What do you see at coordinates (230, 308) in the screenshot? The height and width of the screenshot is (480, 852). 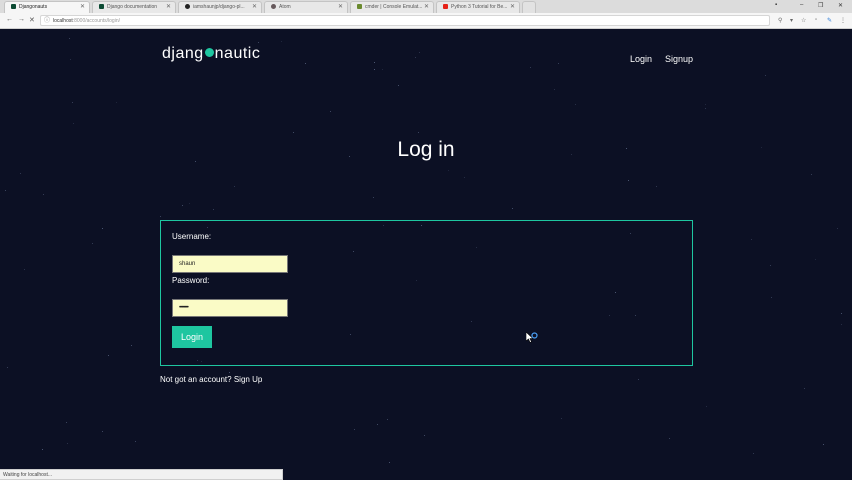 I see `password-input: ••••••••` at bounding box center [230, 308].